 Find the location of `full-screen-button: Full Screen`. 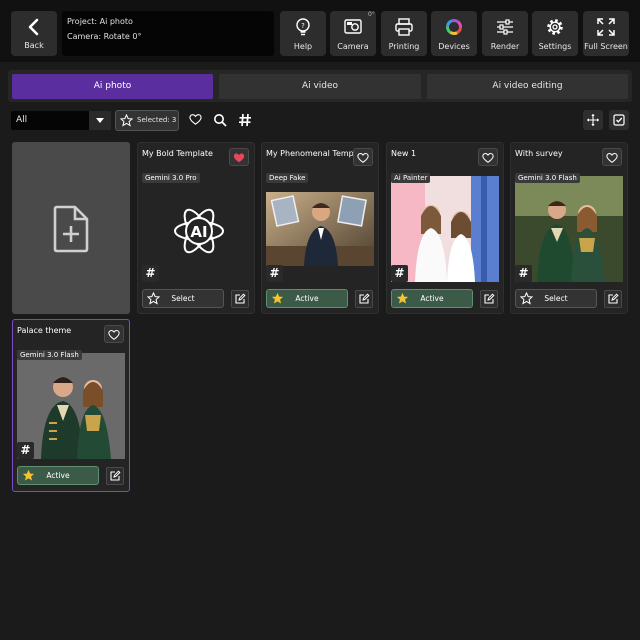

full-screen-button: Full Screen is located at coordinates (606, 33).